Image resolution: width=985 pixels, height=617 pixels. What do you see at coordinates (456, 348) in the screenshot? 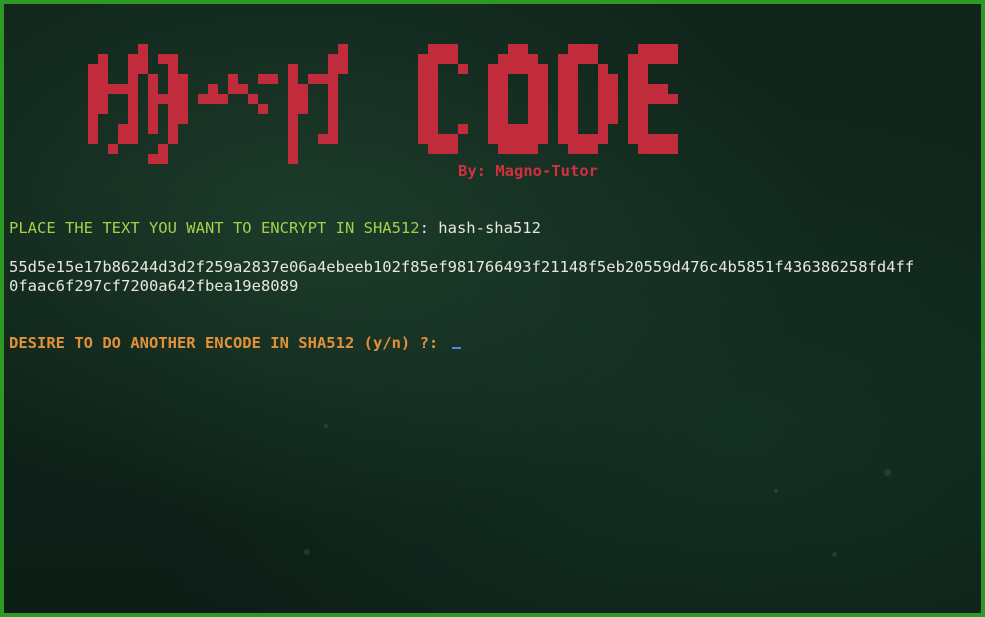
I see `text-cursor` at bounding box center [456, 348].